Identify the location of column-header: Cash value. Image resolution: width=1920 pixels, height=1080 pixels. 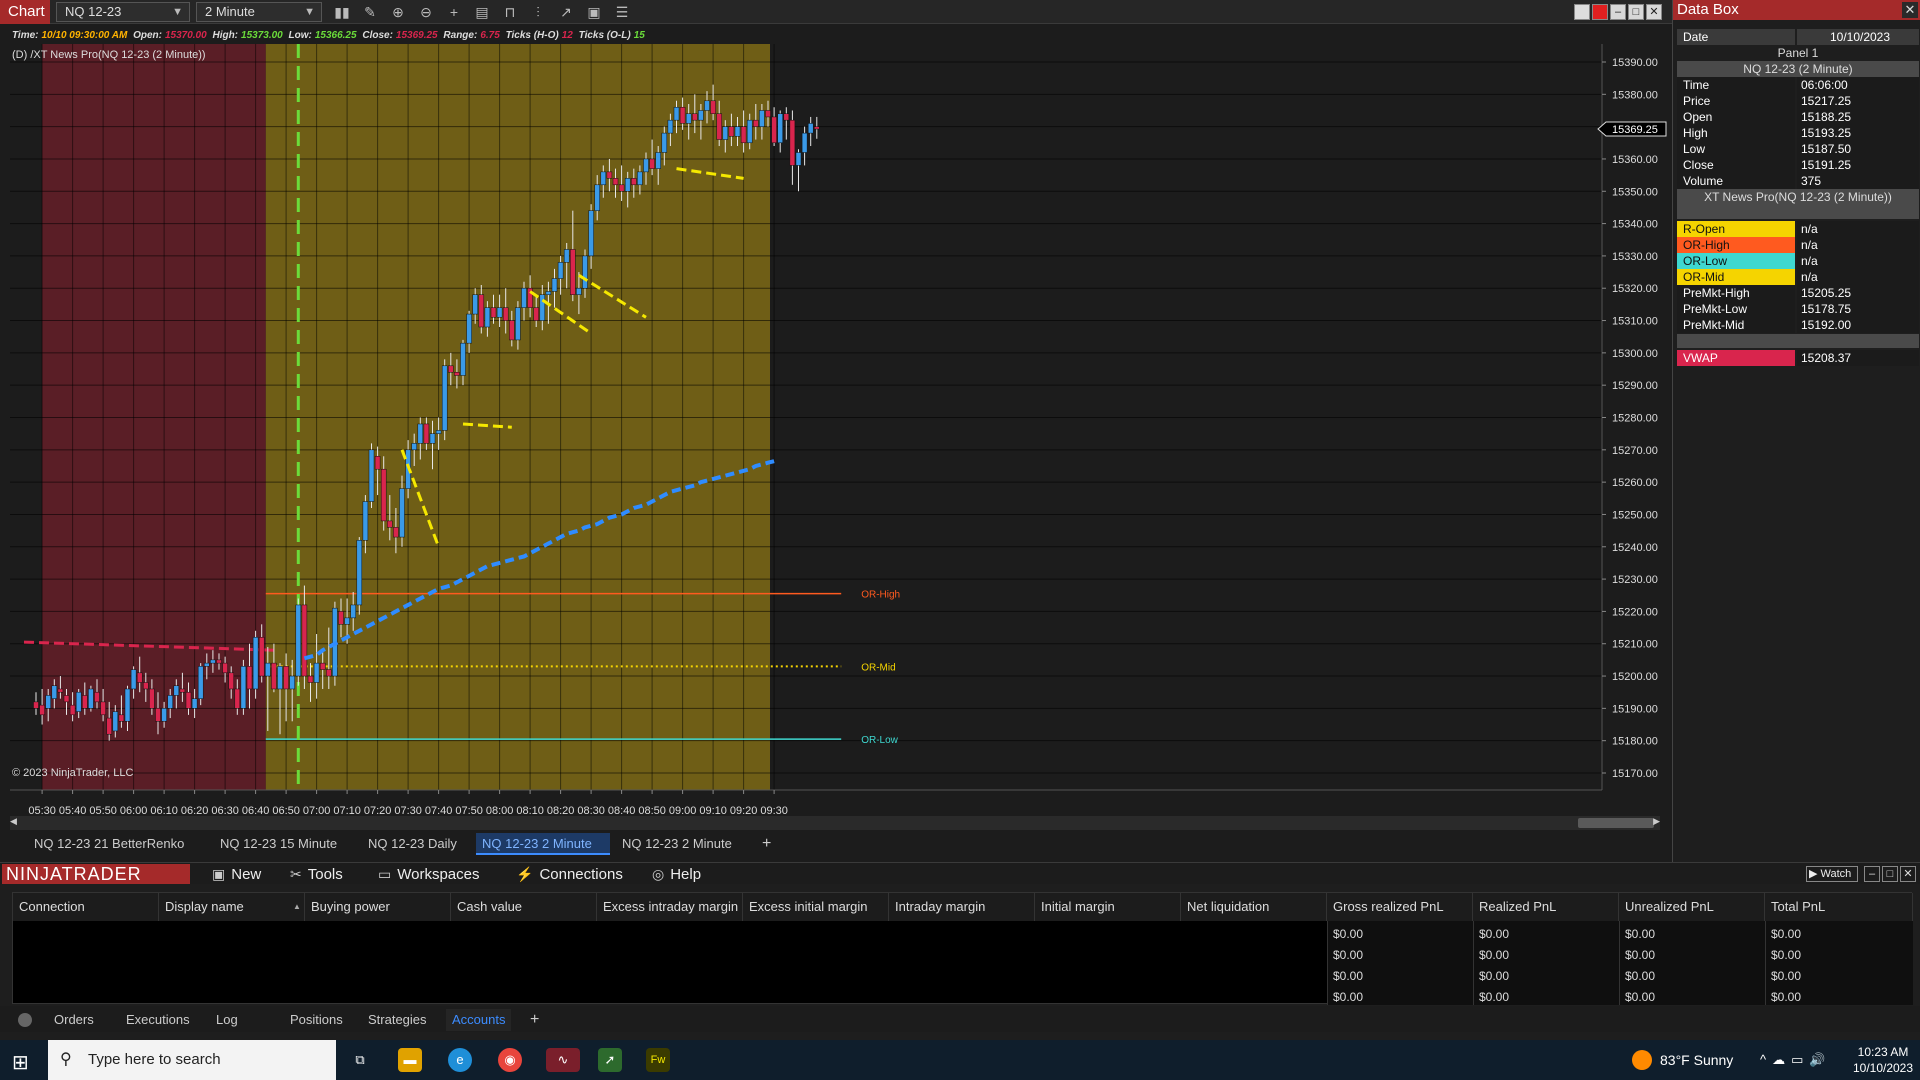
(524, 907).